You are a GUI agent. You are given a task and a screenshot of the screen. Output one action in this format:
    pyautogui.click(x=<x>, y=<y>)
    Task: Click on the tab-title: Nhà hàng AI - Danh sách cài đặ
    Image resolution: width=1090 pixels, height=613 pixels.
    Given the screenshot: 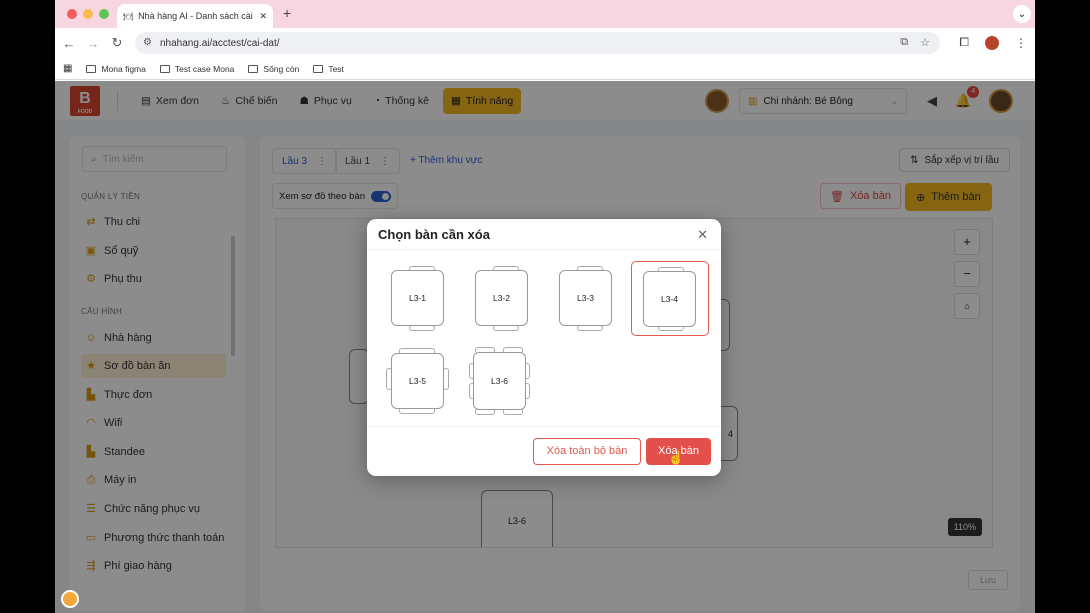 What is the action you would take?
    pyautogui.click(x=196, y=16)
    